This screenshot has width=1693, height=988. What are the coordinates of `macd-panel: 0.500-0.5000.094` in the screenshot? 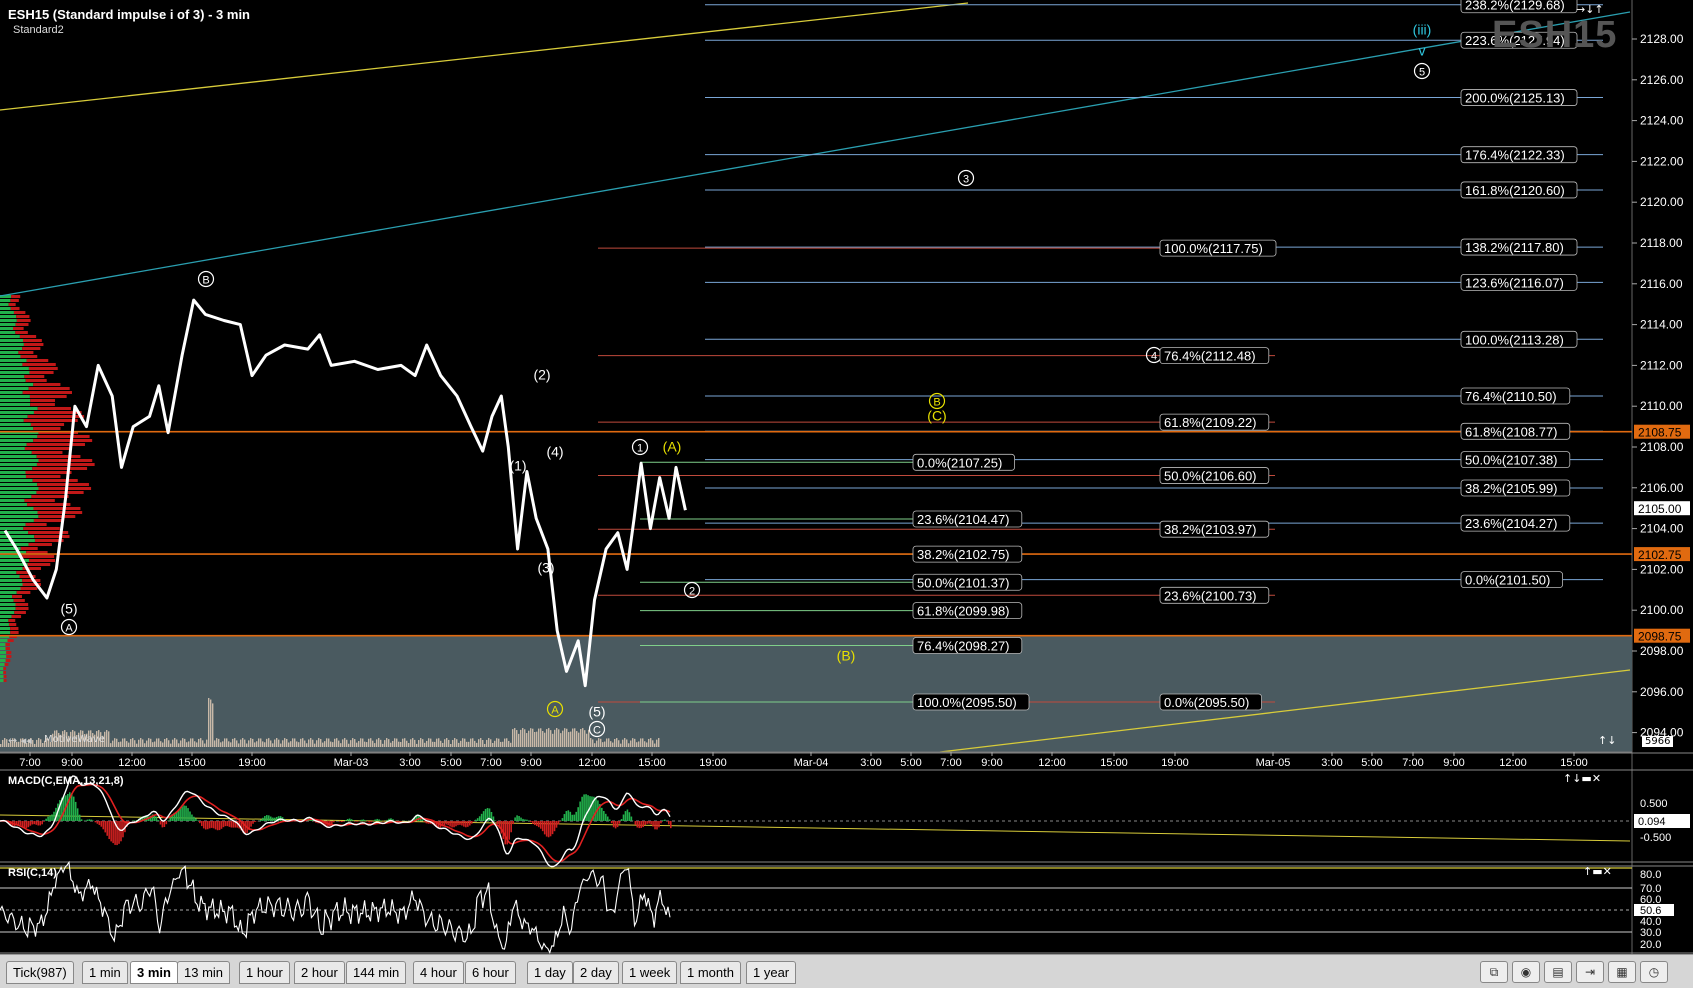 It's located at (845, 821).